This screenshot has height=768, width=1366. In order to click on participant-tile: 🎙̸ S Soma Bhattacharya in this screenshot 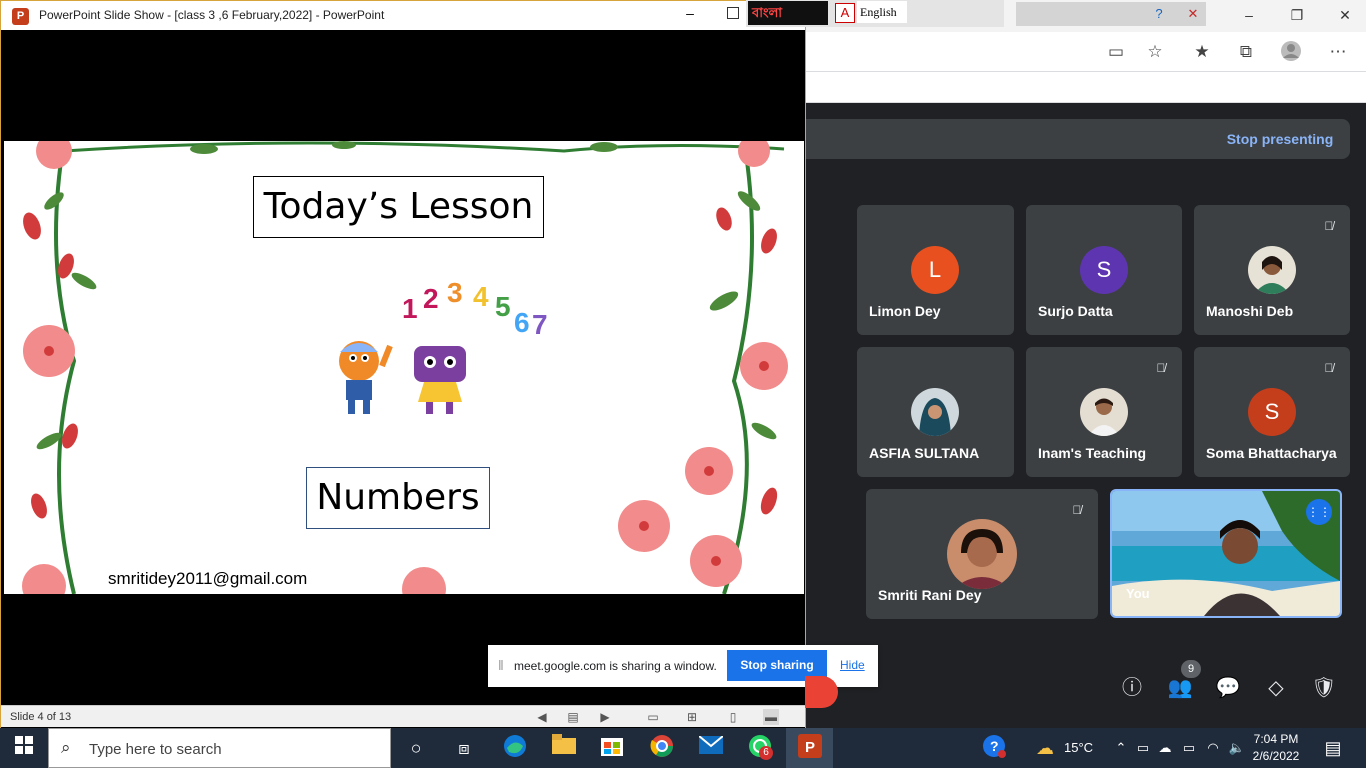, I will do `click(1272, 412)`.